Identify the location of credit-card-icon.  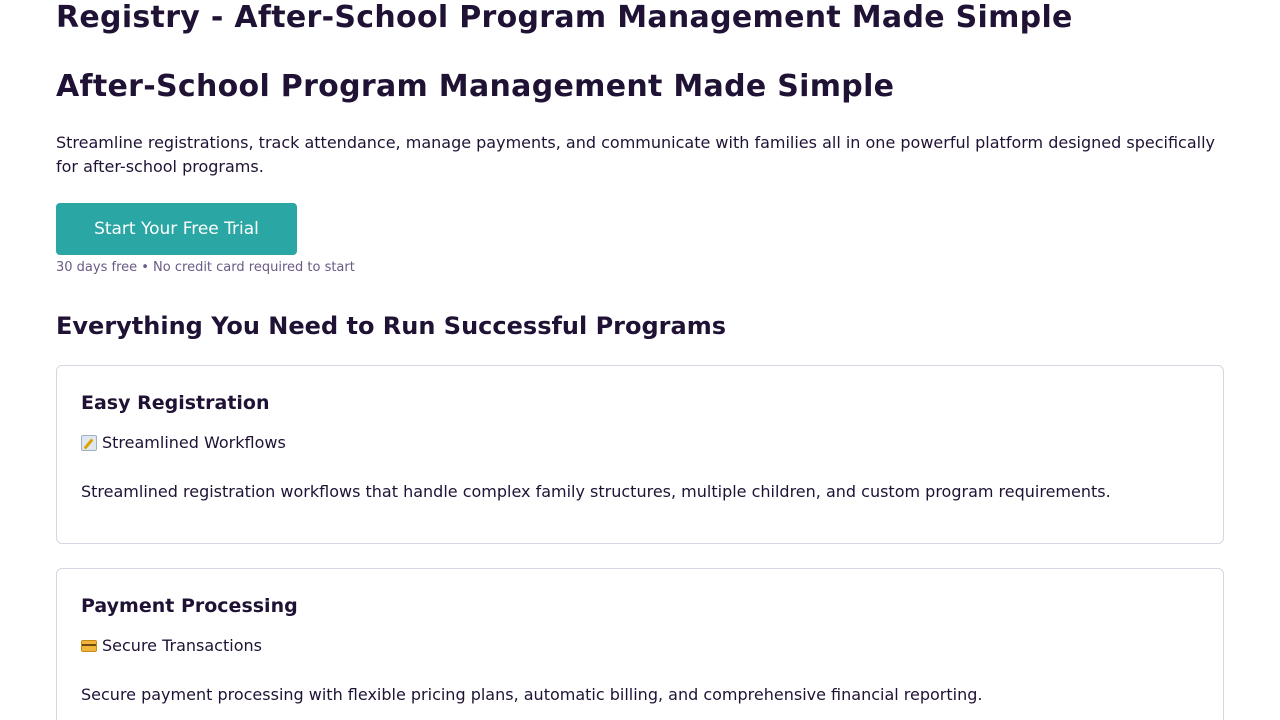
(89, 646).